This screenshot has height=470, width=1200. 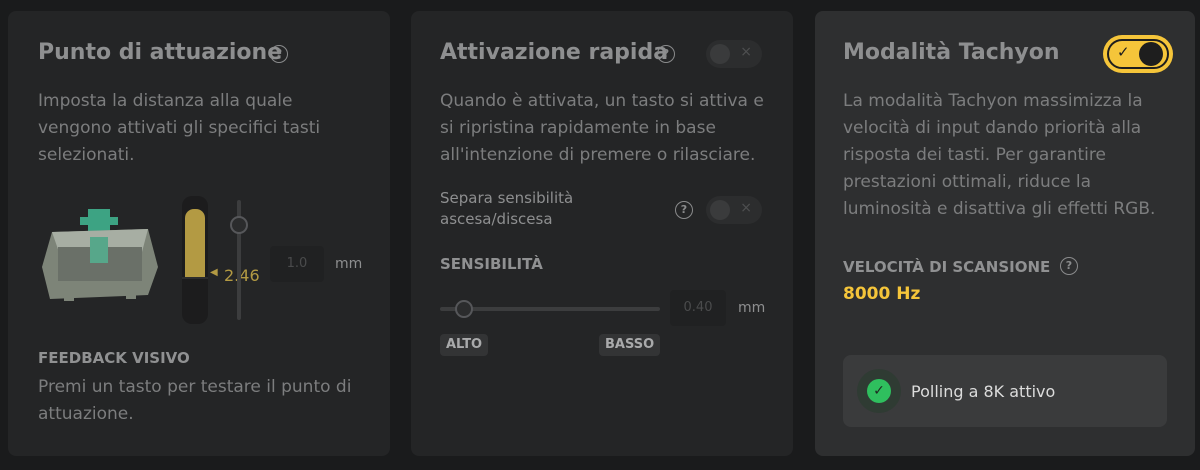 What do you see at coordinates (160, 52) in the screenshot?
I see `actuation-title: Punto di attuazione` at bounding box center [160, 52].